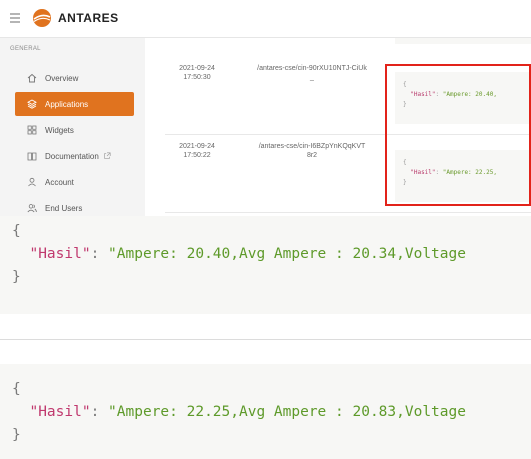 The height and width of the screenshot is (459, 531). I want to click on external-link-icon, so click(107, 155).